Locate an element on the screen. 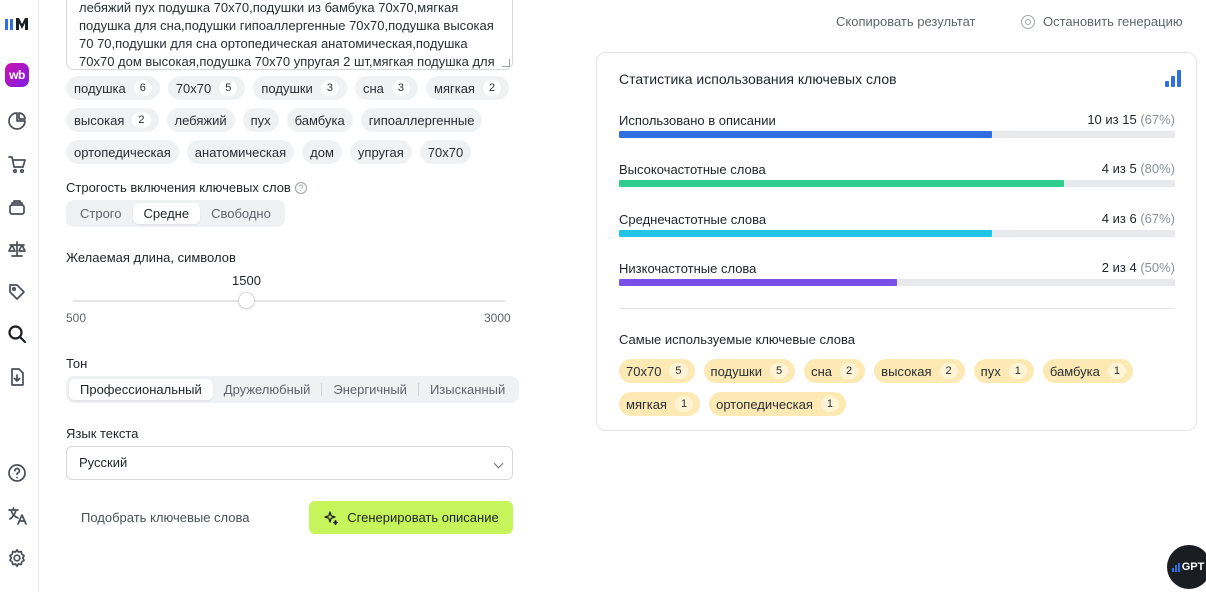  keyword-chip: подушки 3 is located at coordinates (300, 88).